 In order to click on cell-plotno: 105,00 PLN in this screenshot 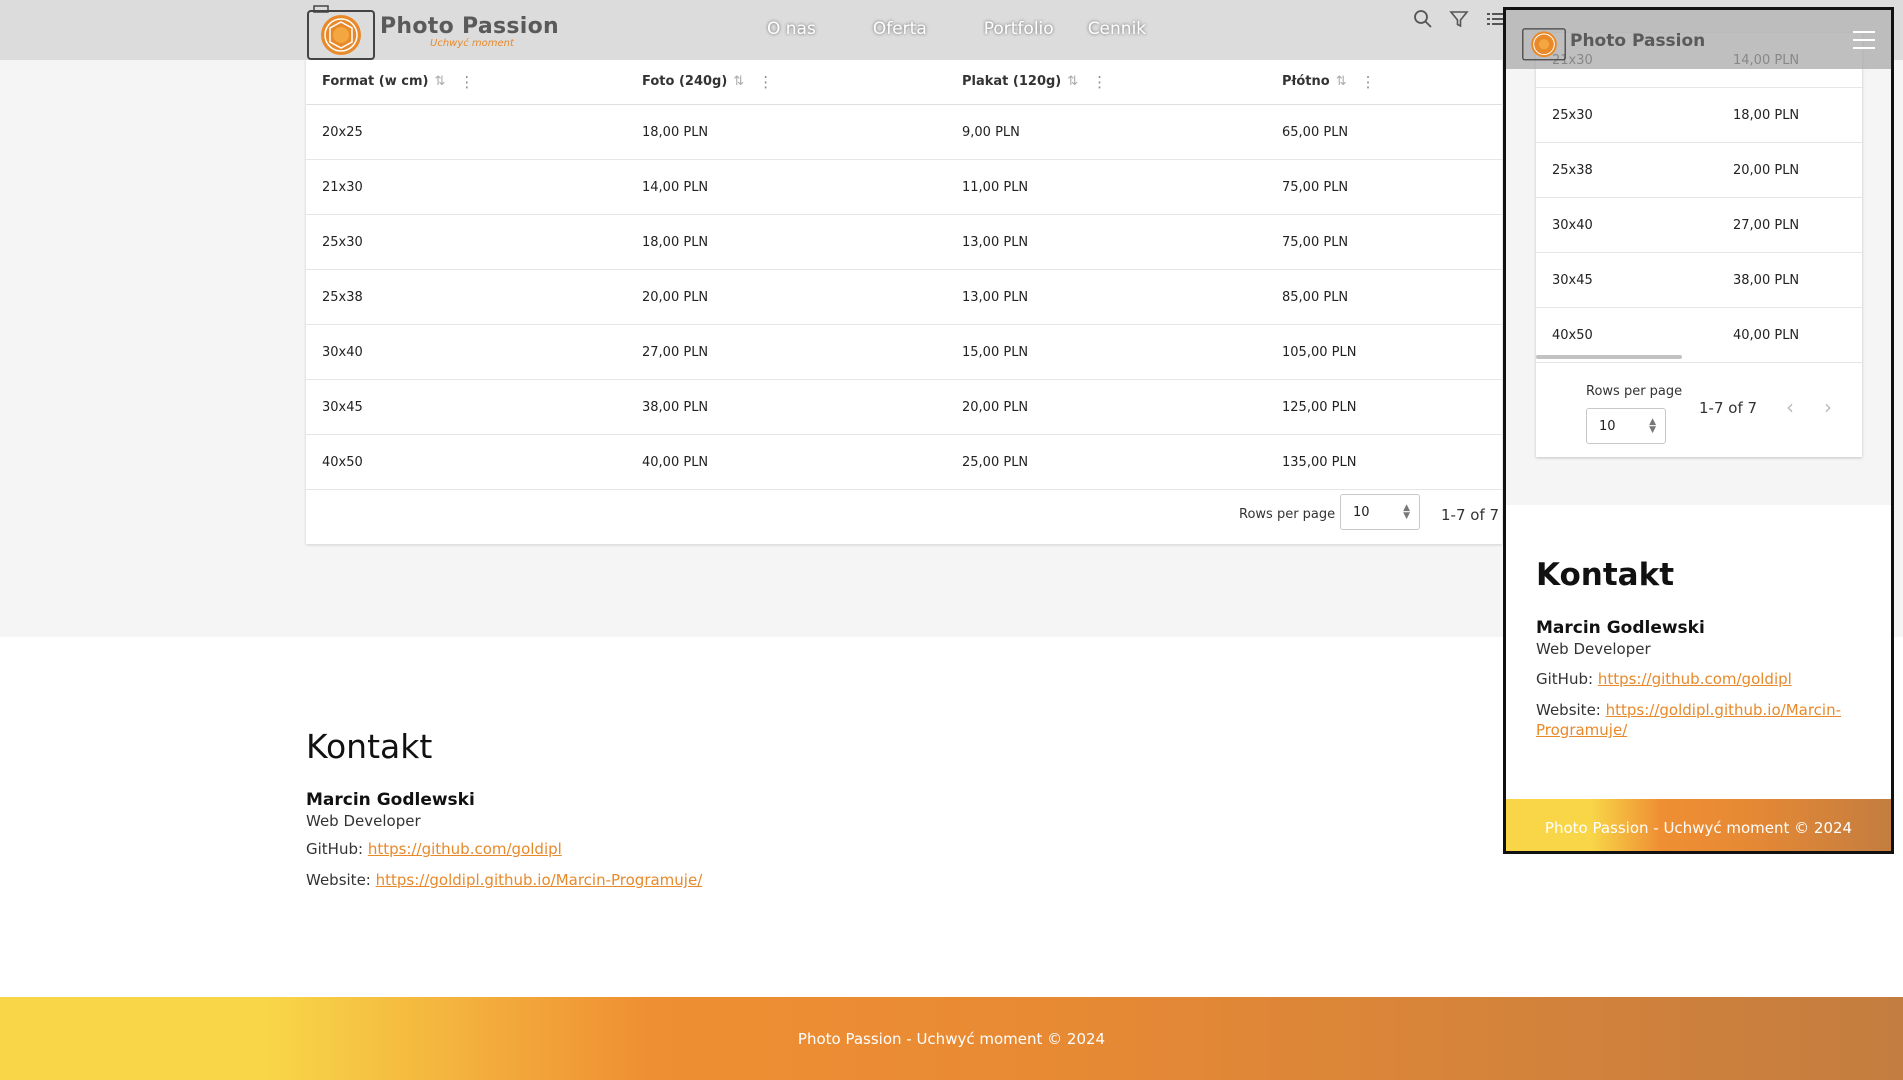, I will do `click(1319, 352)`.